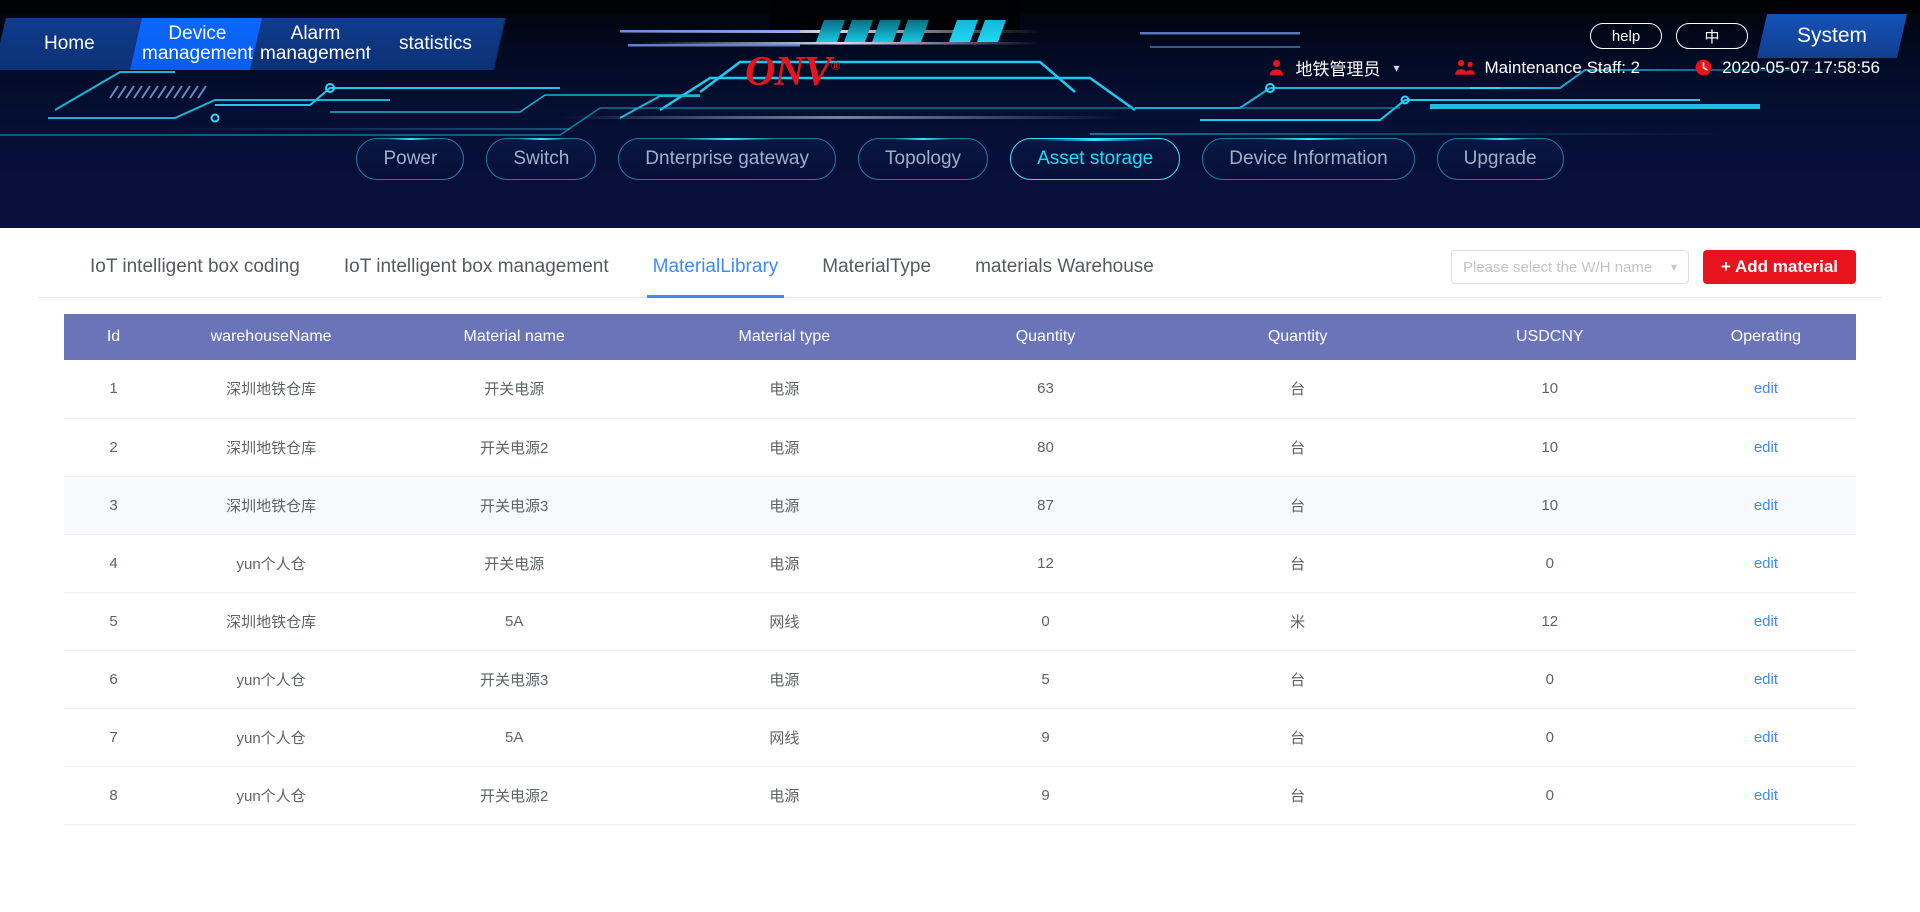 The height and width of the screenshot is (912, 1920). What do you see at coordinates (271, 337) in the screenshot?
I see `col-header-warehouse: warehouseName` at bounding box center [271, 337].